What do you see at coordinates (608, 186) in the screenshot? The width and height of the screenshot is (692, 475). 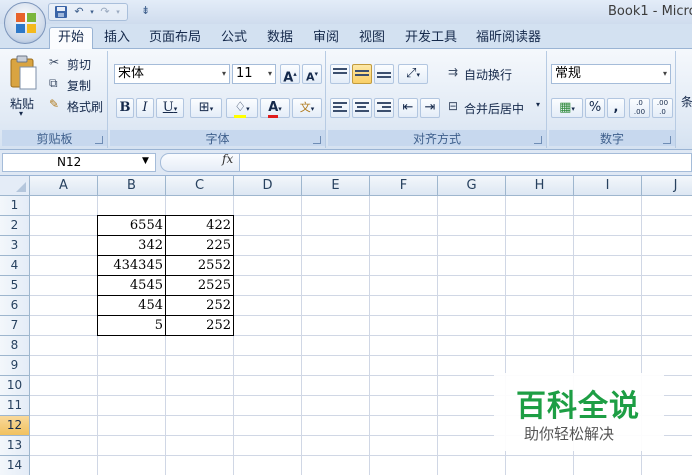 I see `column-header-i: I` at bounding box center [608, 186].